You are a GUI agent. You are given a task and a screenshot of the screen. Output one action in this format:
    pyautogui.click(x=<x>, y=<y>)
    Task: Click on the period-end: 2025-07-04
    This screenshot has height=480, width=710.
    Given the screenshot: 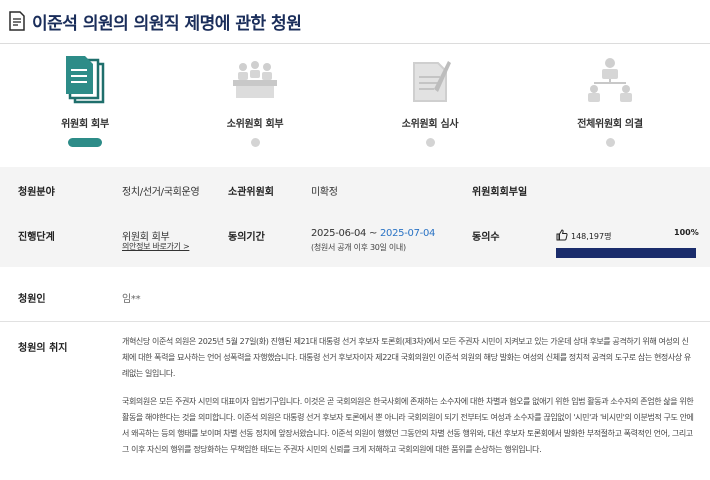 What is the action you would take?
    pyautogui.click(x=407, y=233)
    